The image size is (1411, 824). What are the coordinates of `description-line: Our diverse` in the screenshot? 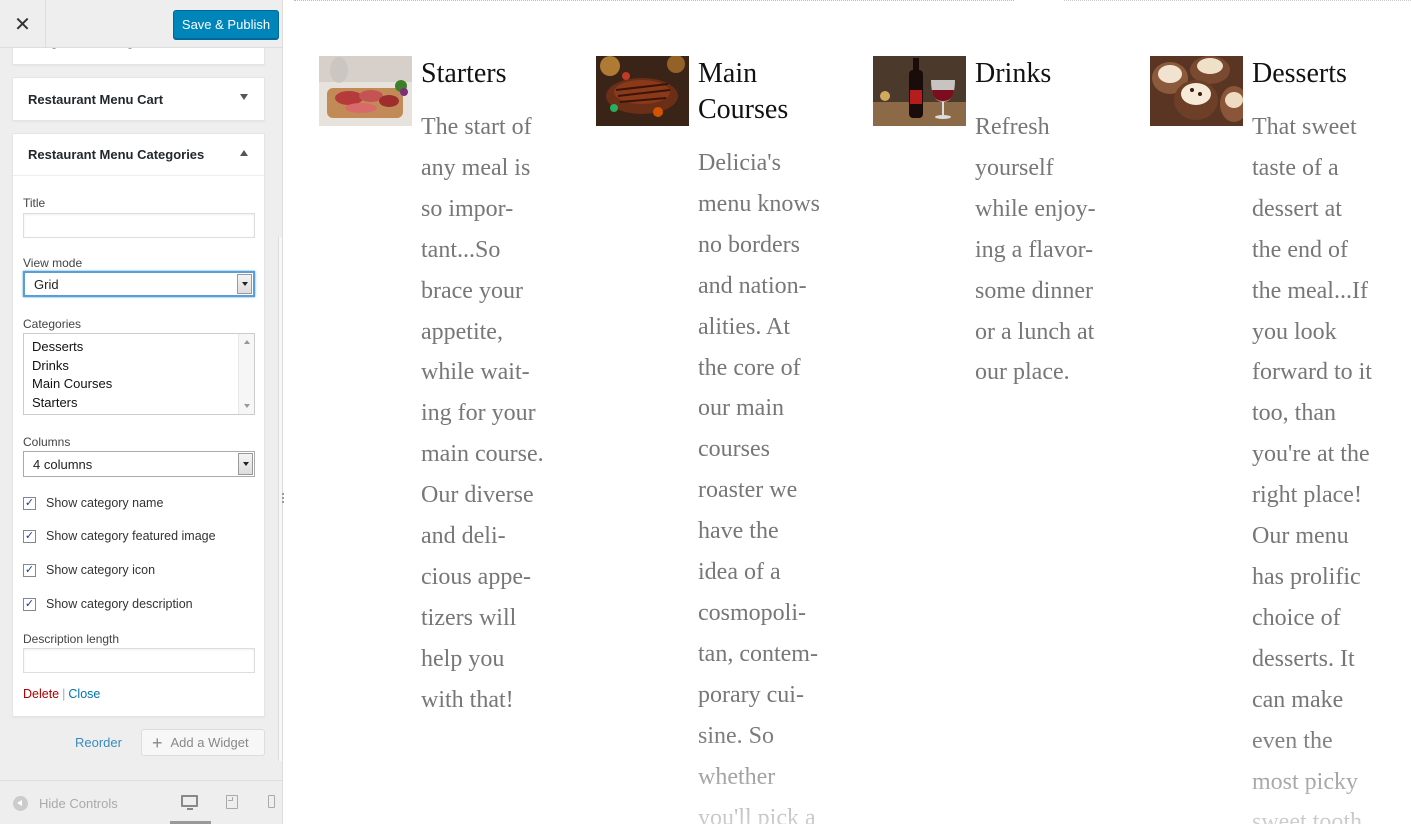 It's located at (477, 495).